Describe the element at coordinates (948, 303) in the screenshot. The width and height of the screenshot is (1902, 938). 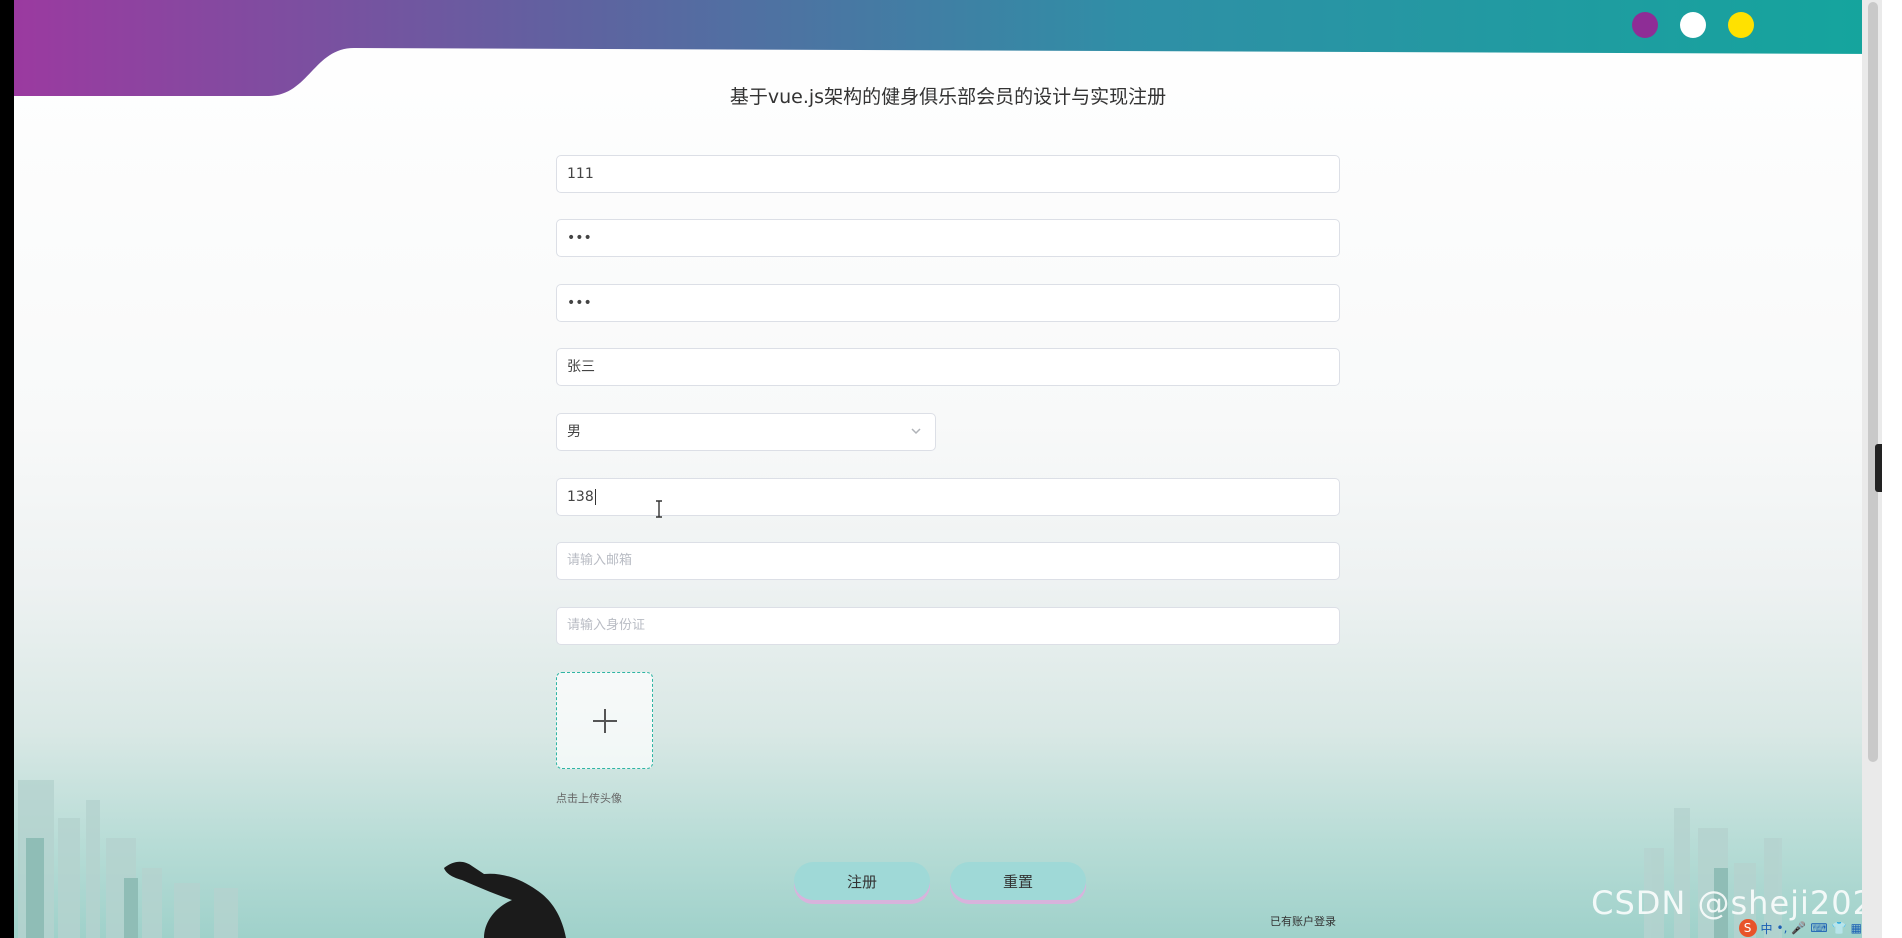
I see `confirm-password-input: •••` at that location.